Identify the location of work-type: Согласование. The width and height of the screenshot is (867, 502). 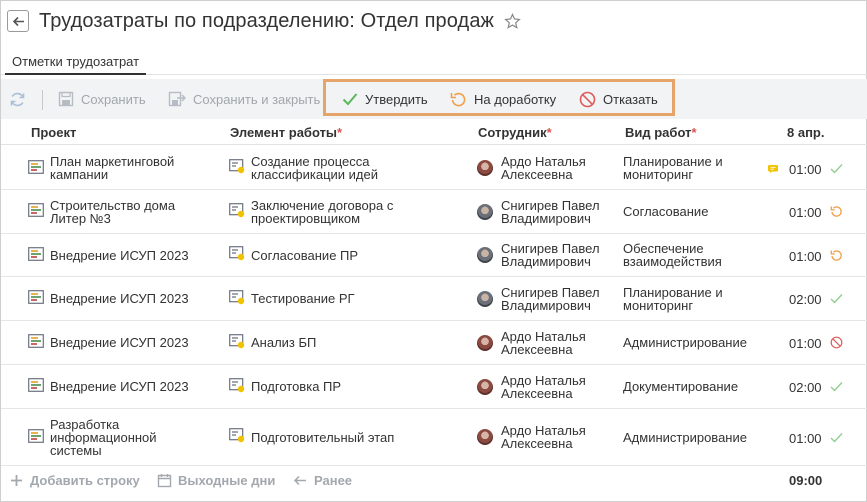
(666, 211).